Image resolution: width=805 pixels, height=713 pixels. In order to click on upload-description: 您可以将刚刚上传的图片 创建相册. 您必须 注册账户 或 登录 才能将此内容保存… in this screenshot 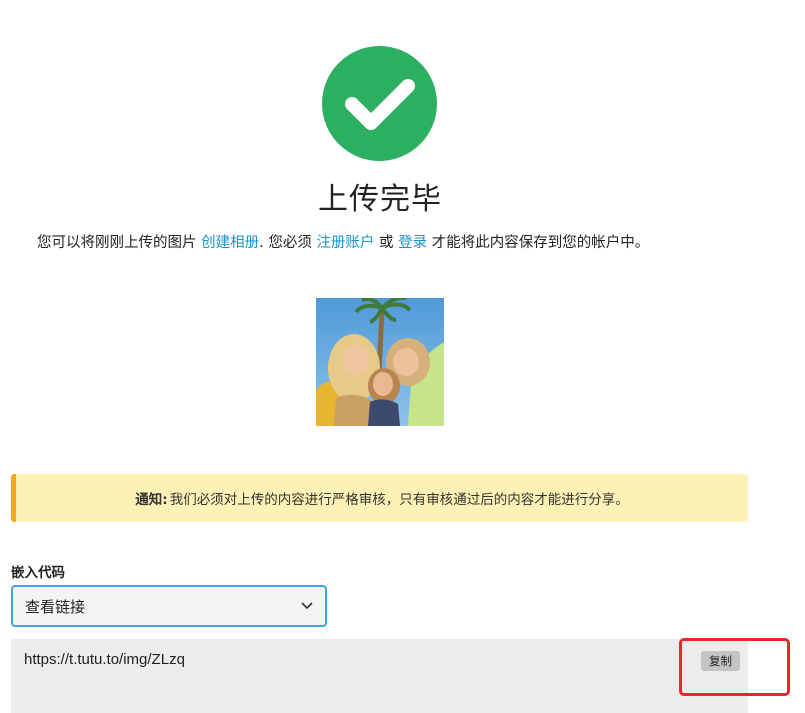, I will do `click(407, 241)`.